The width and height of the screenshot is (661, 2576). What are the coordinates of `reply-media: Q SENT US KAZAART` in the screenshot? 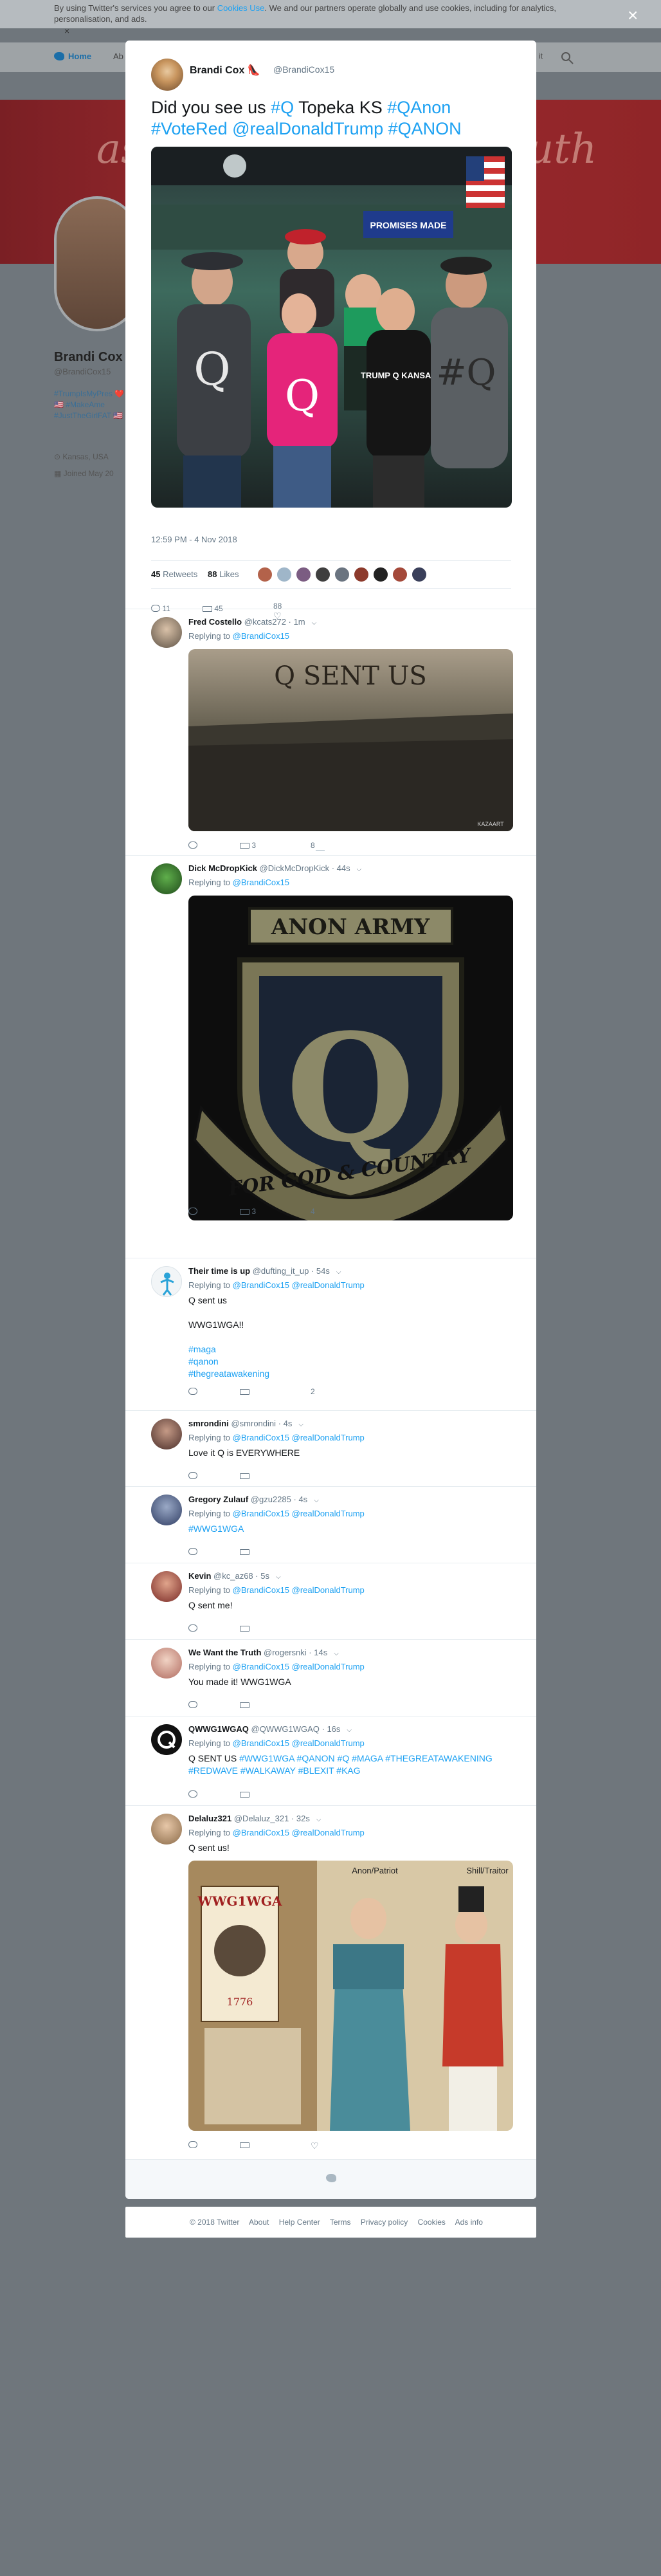 It's located at (351, 740).